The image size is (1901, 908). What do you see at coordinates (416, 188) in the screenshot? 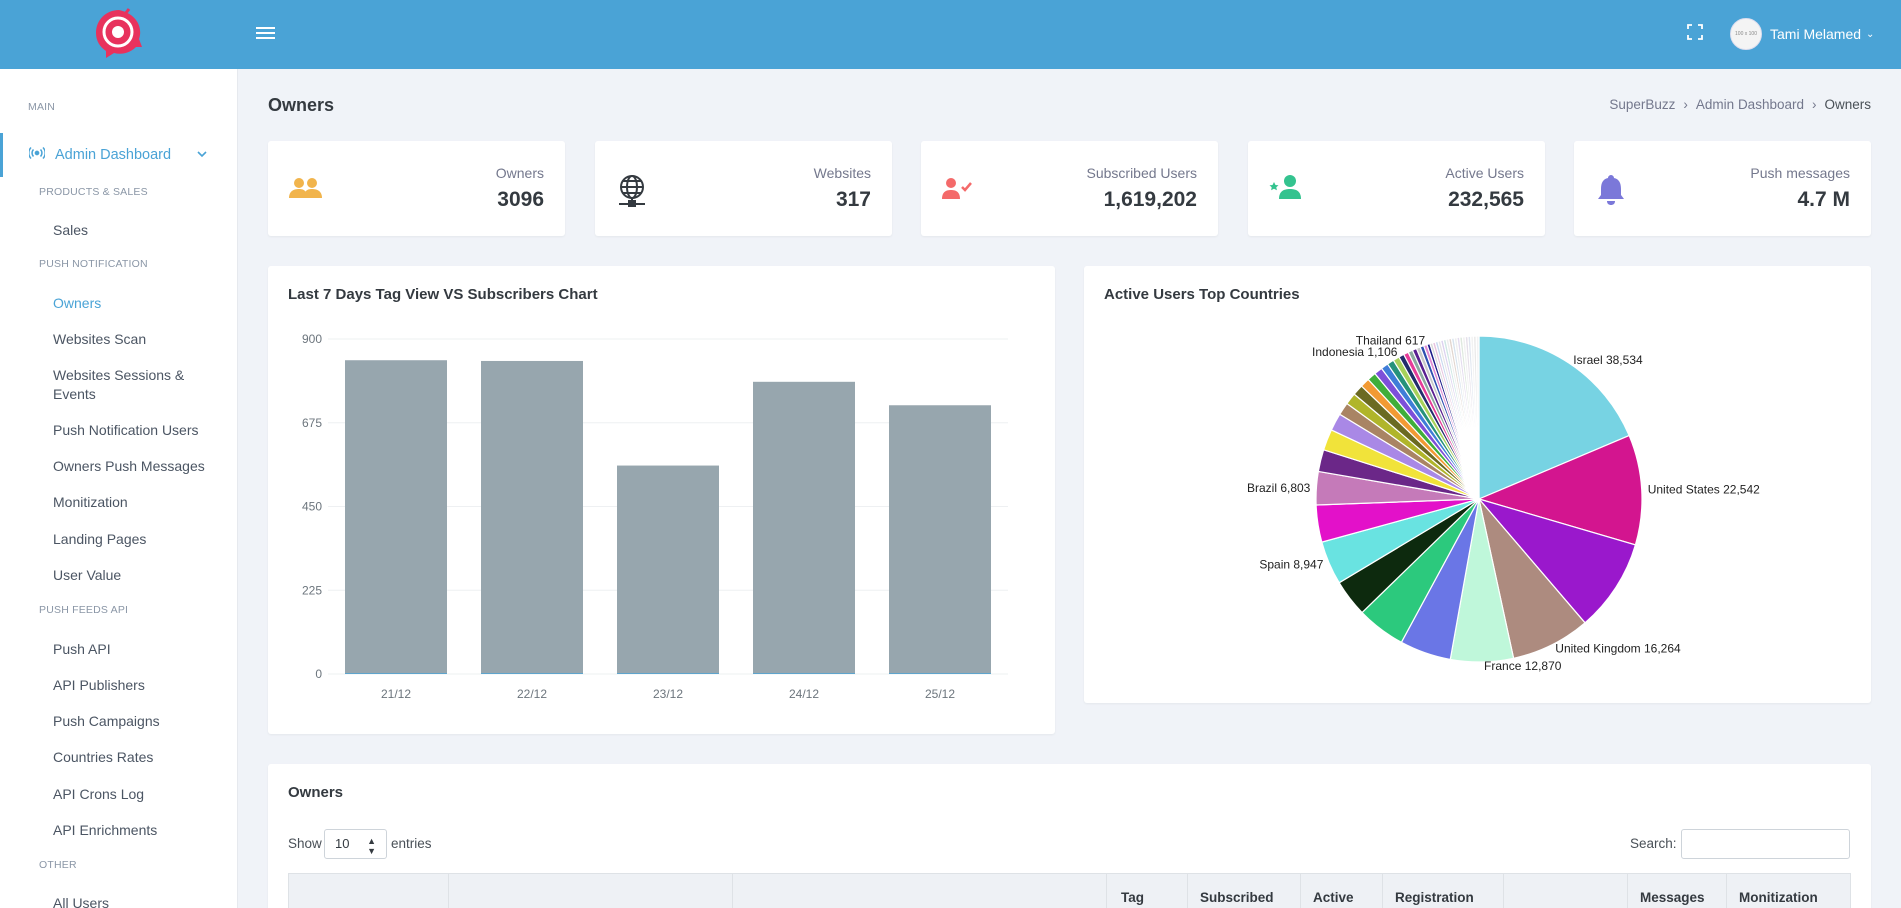
I see `stat-card-owners: Owners 3096` at bounding box center [416, 188].